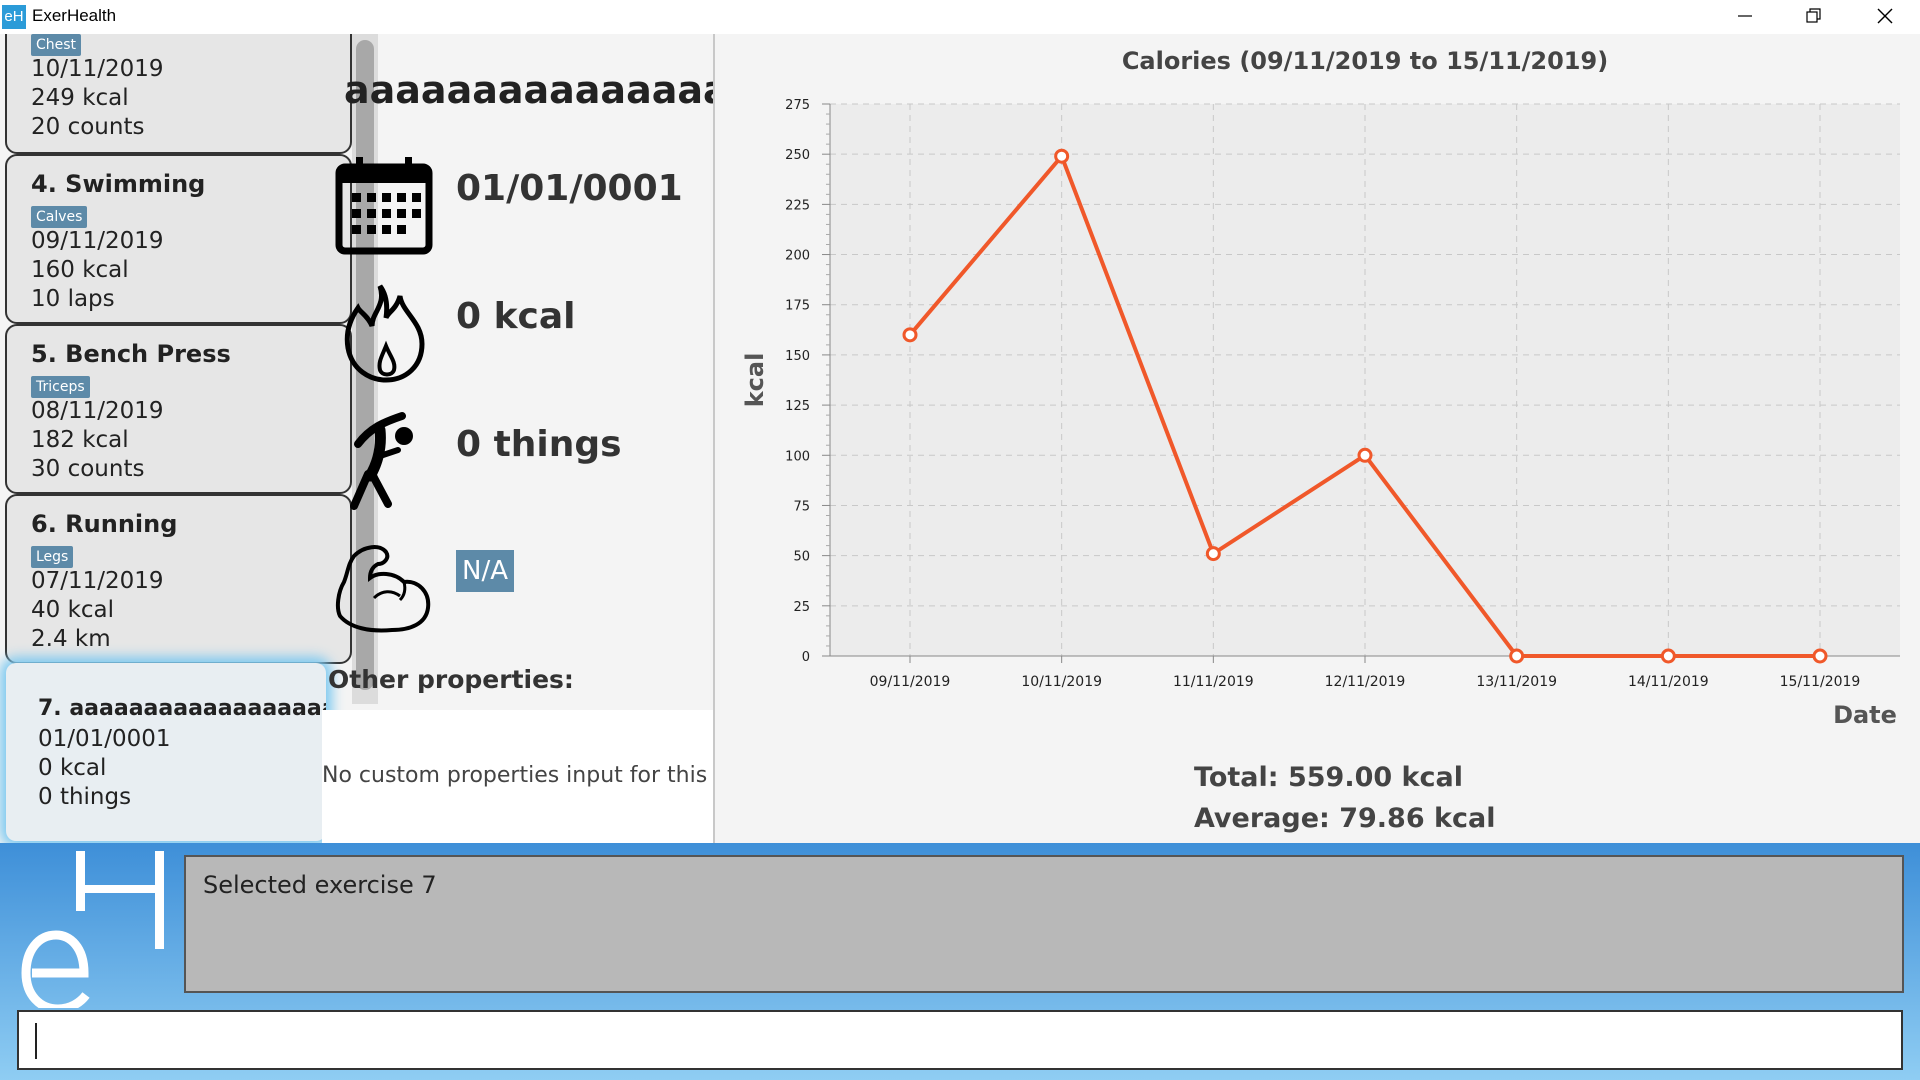 This screenshot has width=1920, height=1080. Describe the element at coordinates (36, 1041) in the screenshot. I see `text-cursor` at that location.